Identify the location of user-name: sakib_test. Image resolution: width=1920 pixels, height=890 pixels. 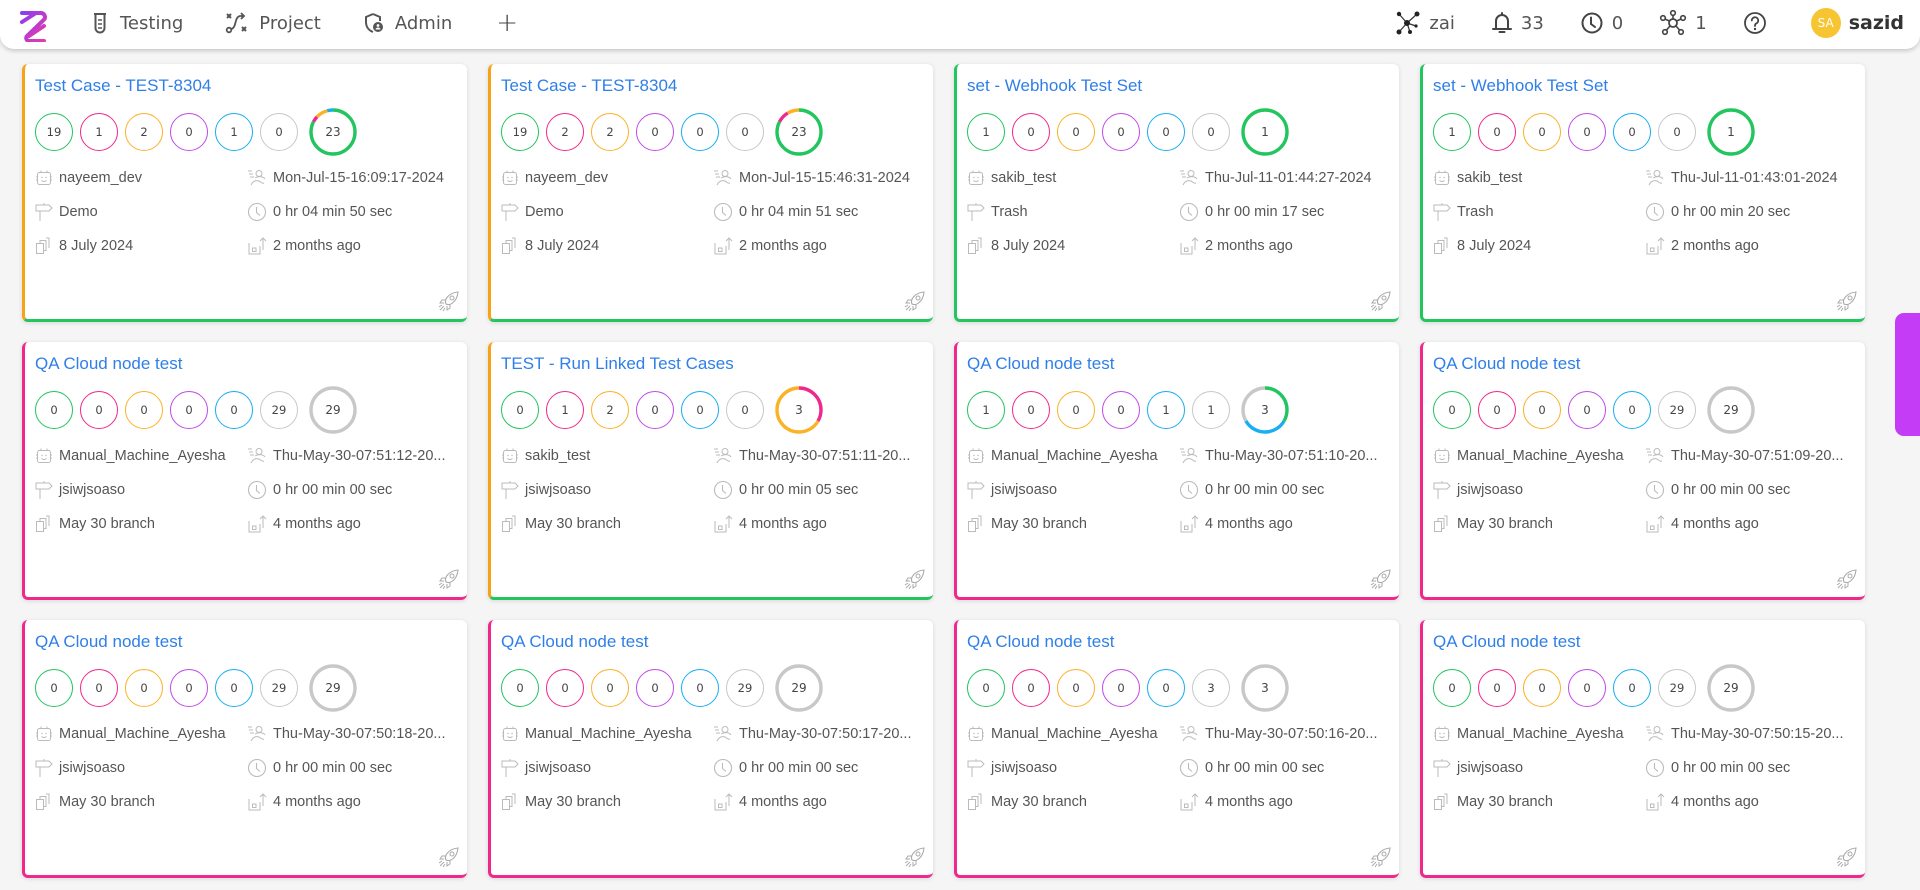
(1490, 178).